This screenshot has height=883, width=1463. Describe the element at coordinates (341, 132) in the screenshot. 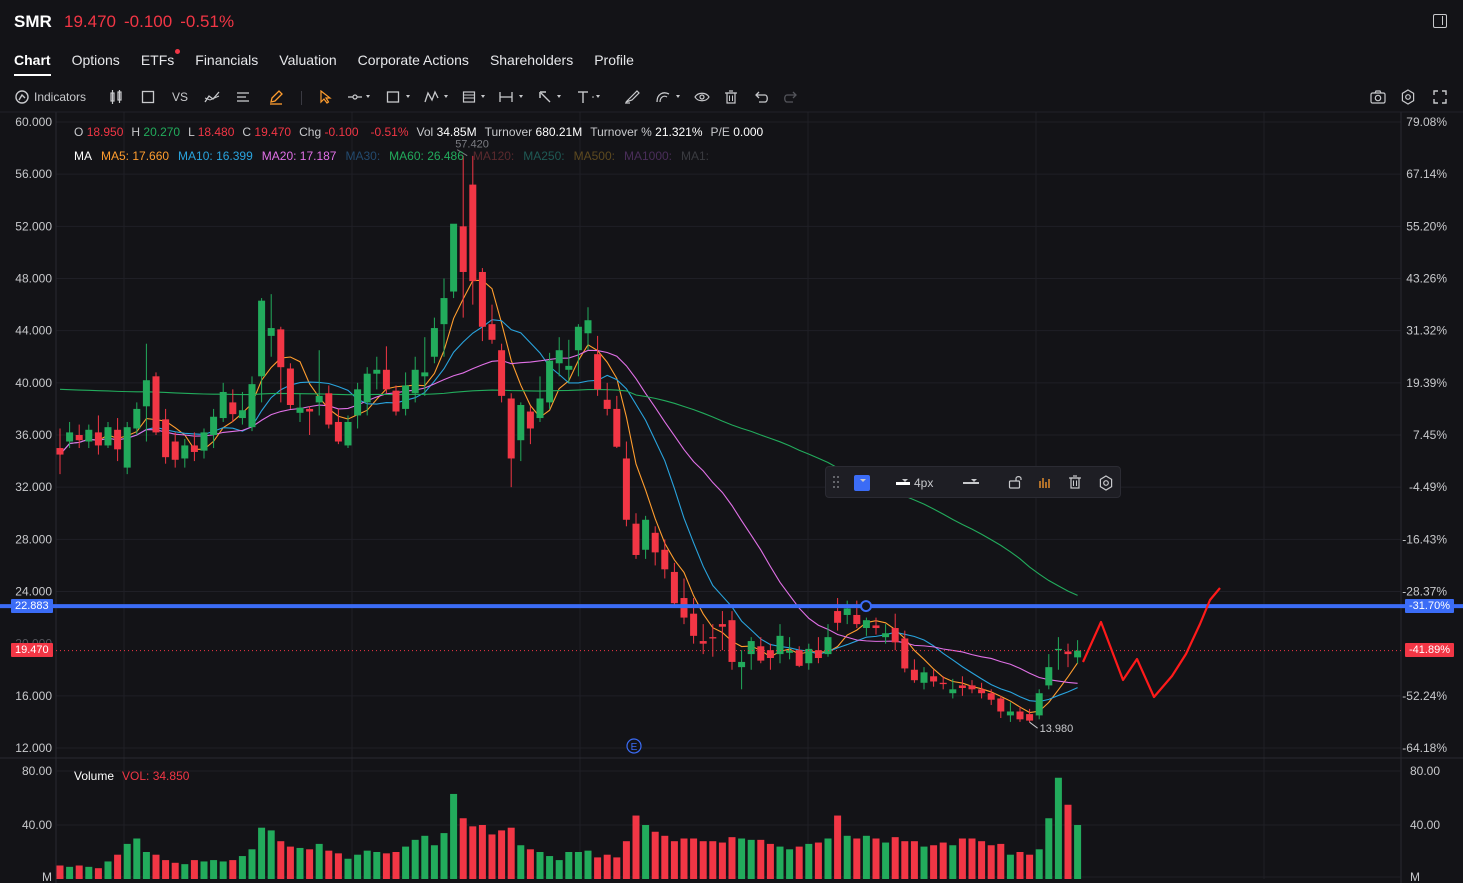

I see `ohlc-change-value: -0.100` at that location.